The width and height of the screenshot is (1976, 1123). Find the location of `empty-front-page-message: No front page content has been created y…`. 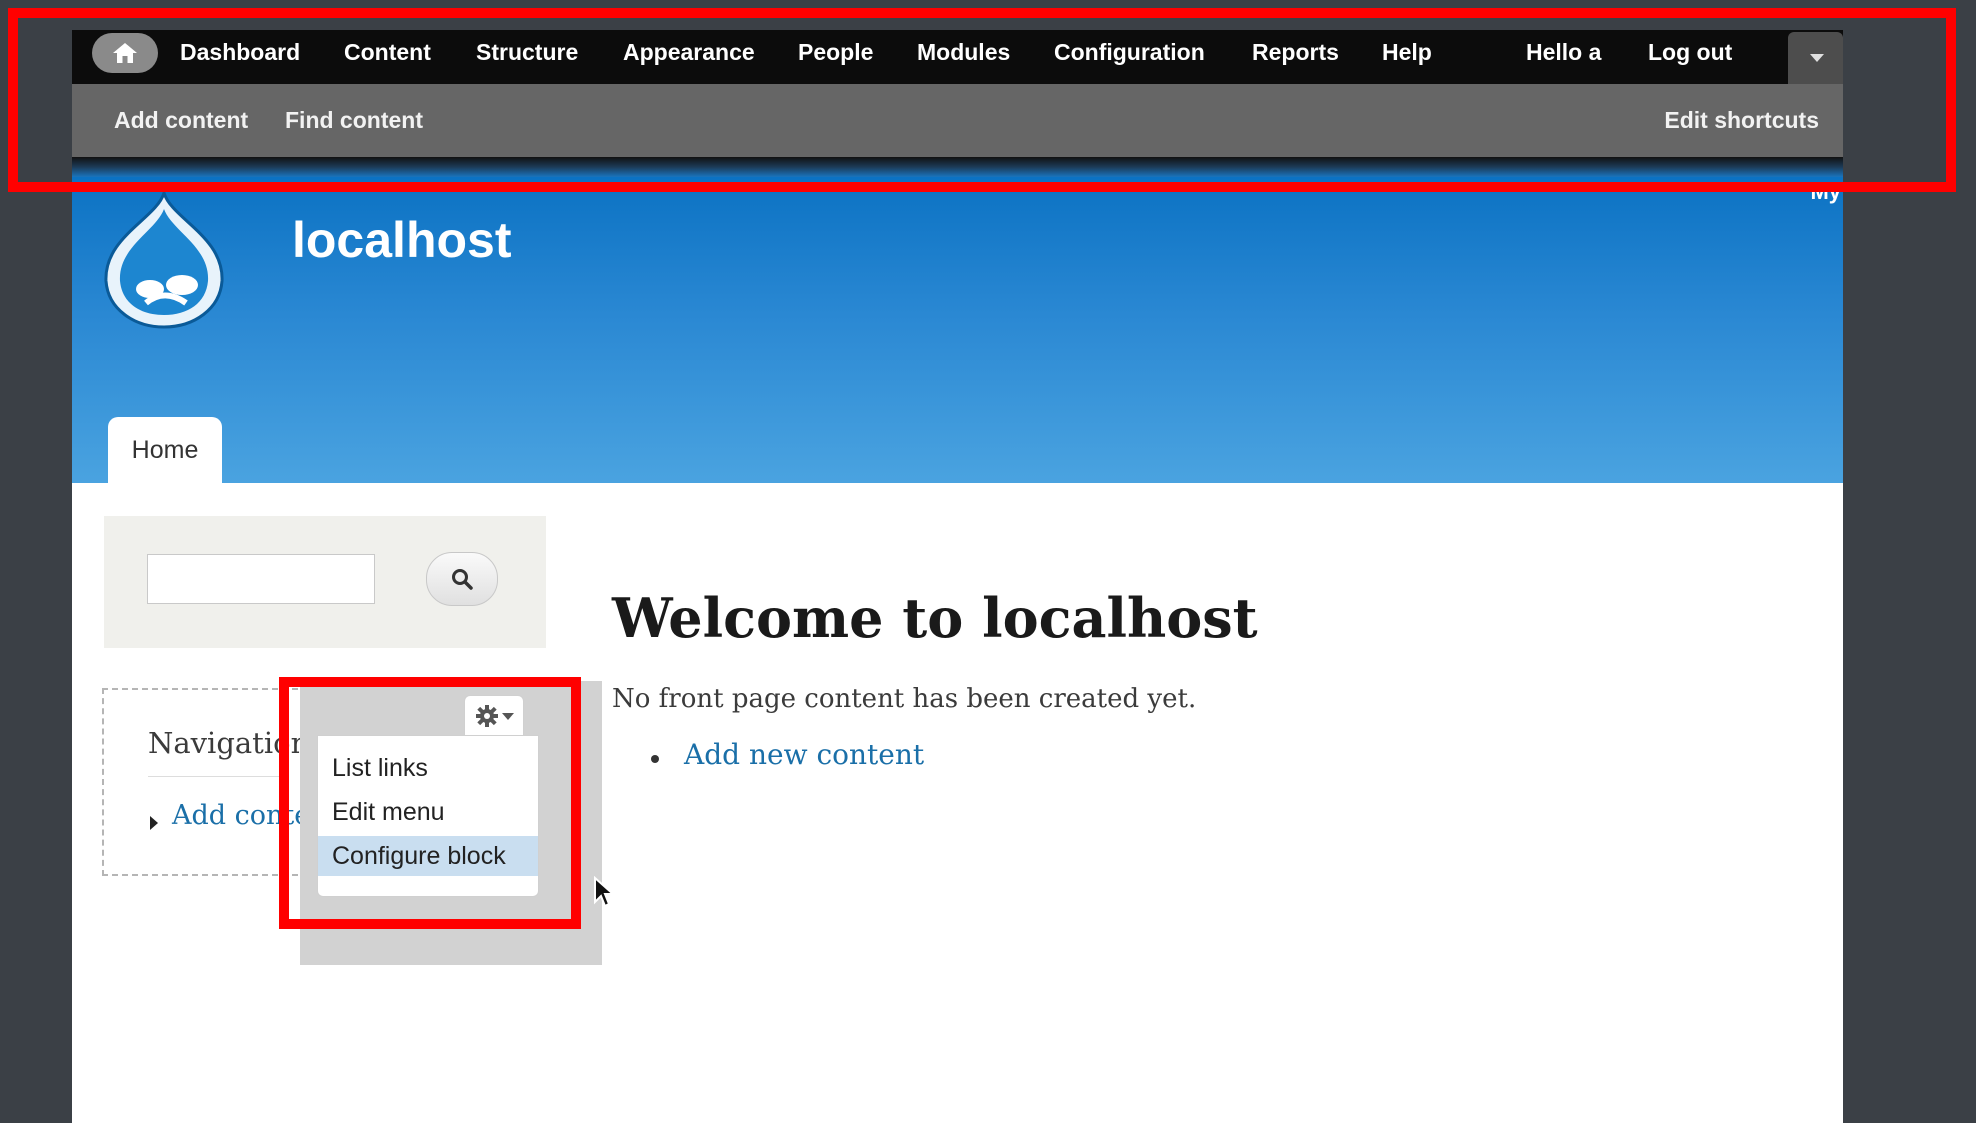

empty-front-page-message: No front page content has been created y… is located at coordinates (904, 699).